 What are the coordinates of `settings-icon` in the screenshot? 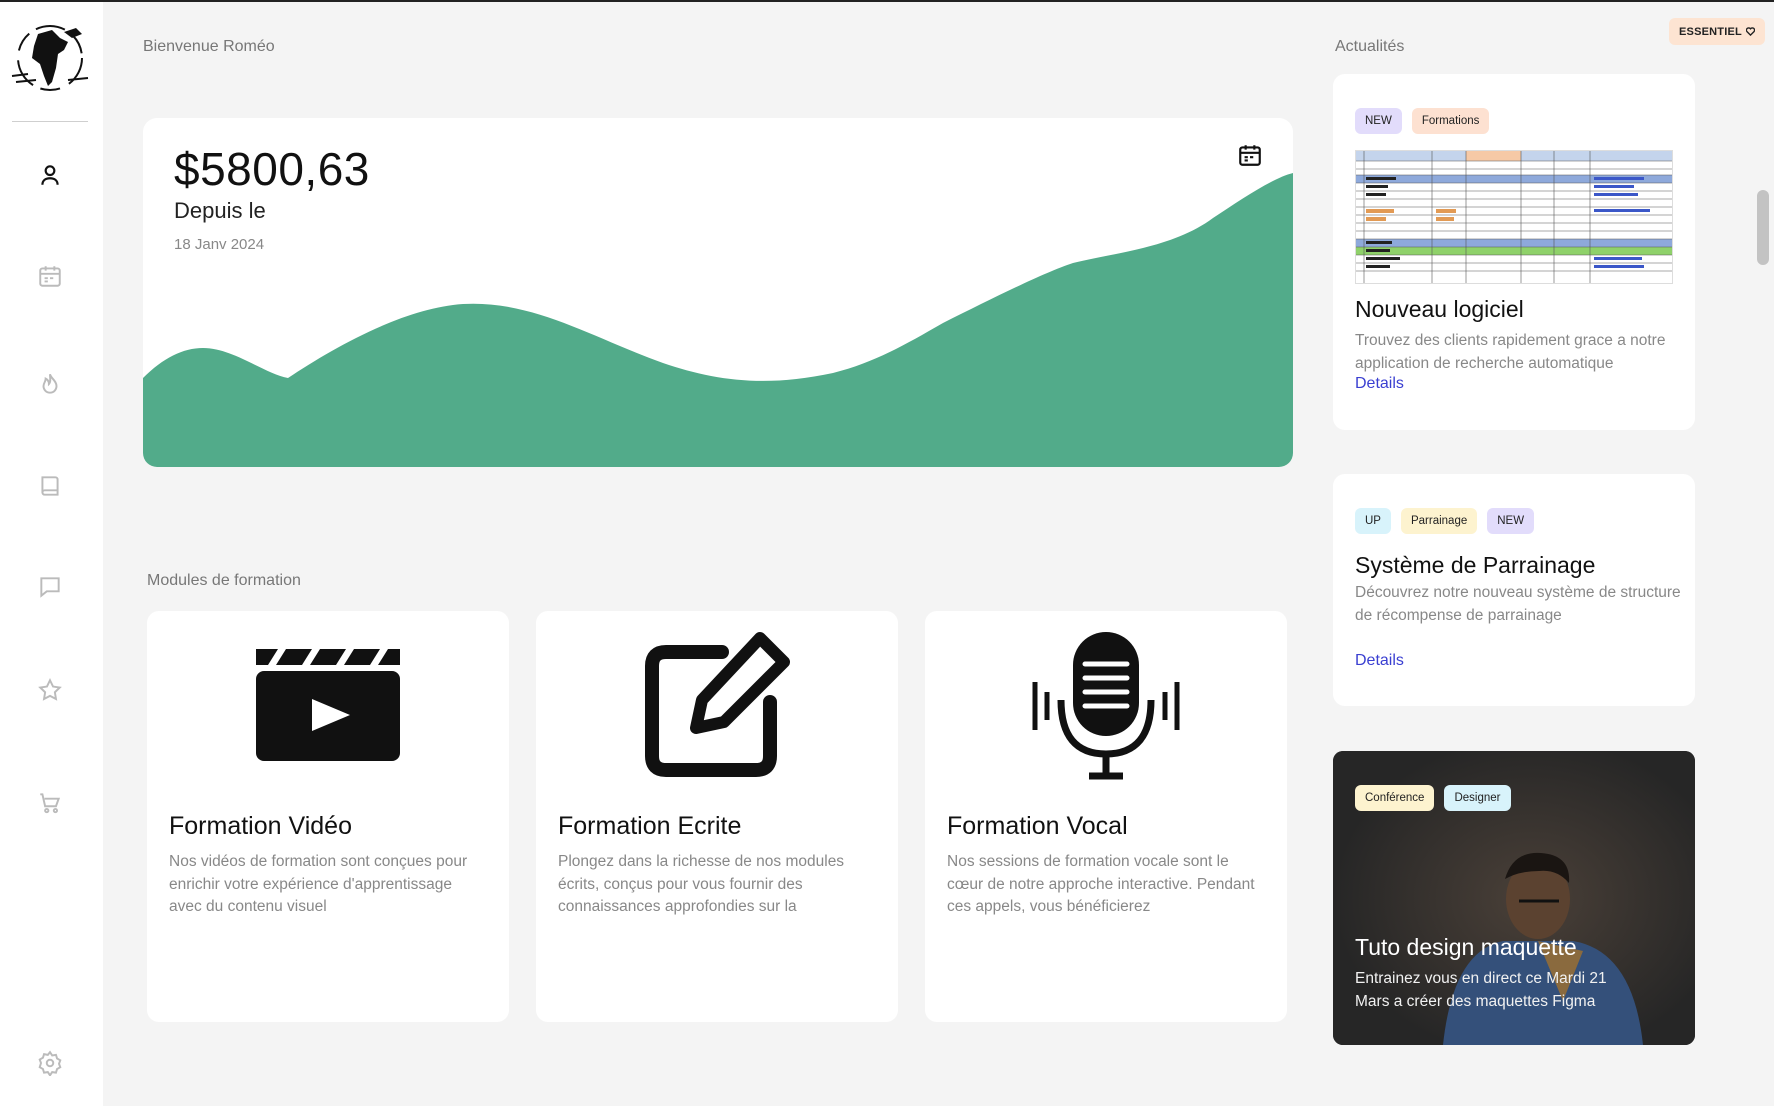 It's located at (50, 1063).